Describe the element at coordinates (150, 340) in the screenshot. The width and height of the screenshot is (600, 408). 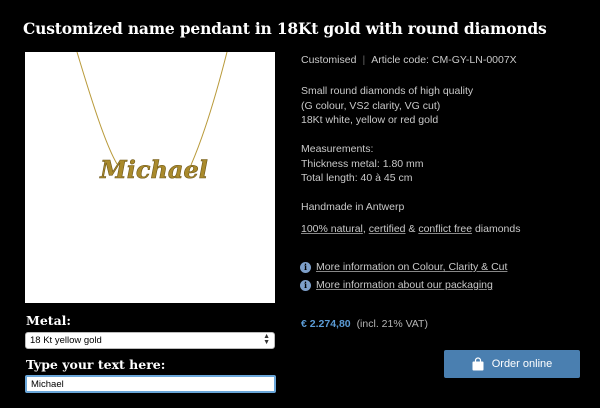
I see `metal-select: 18 Kt yellow gold ▲ ▼` at that location.